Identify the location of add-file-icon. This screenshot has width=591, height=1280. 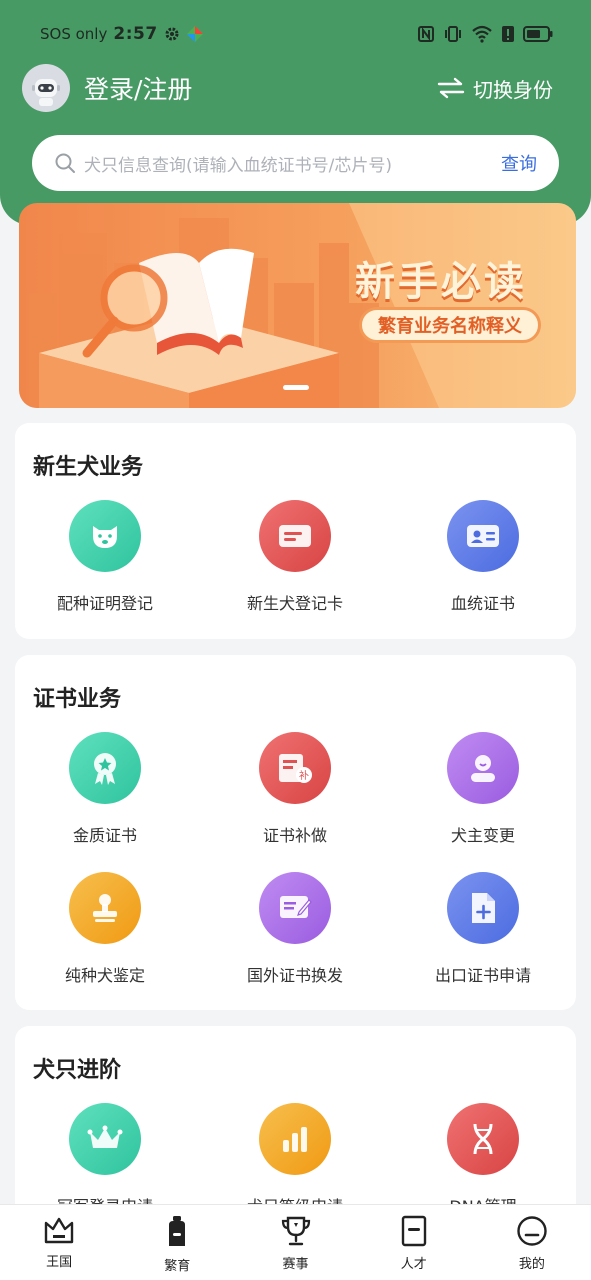
(483, 908).